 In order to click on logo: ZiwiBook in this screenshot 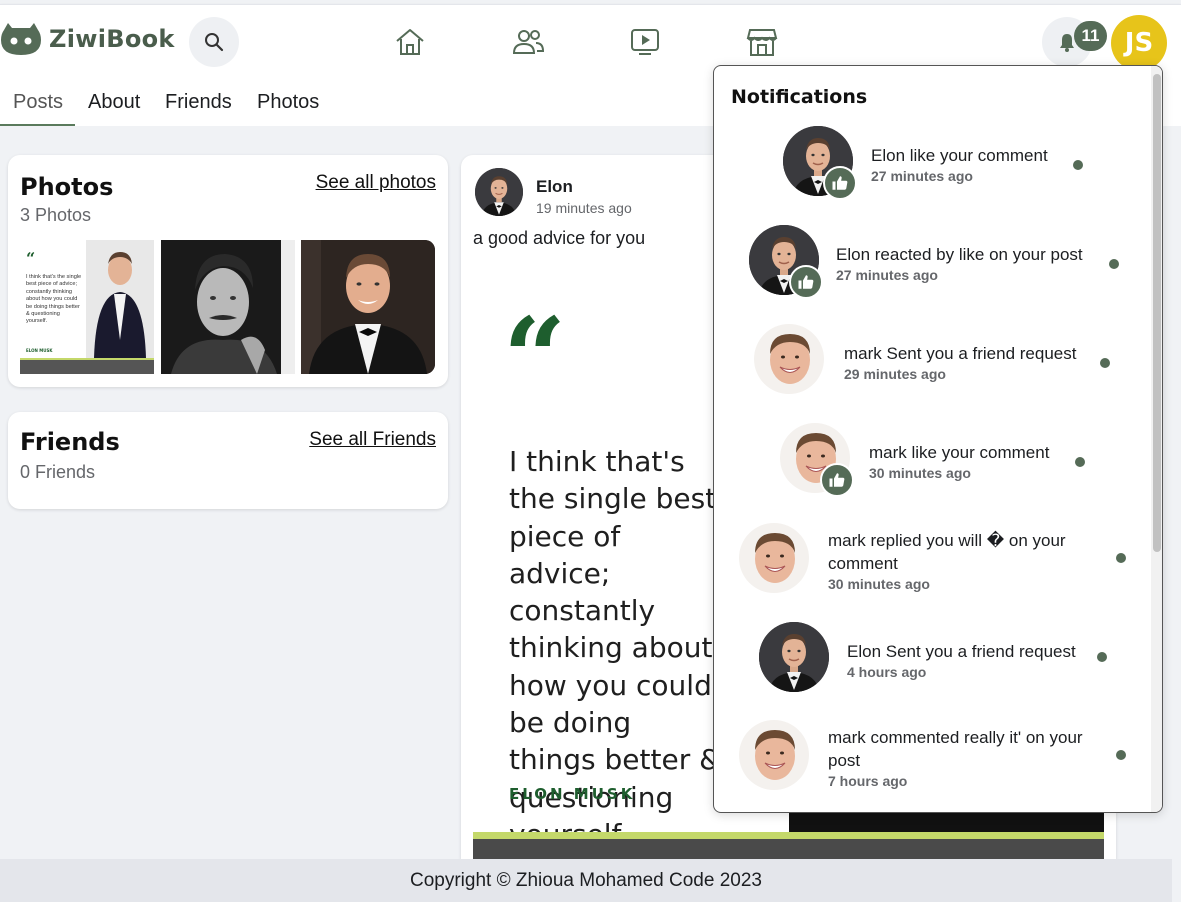, I will do `click(87, 39)`.